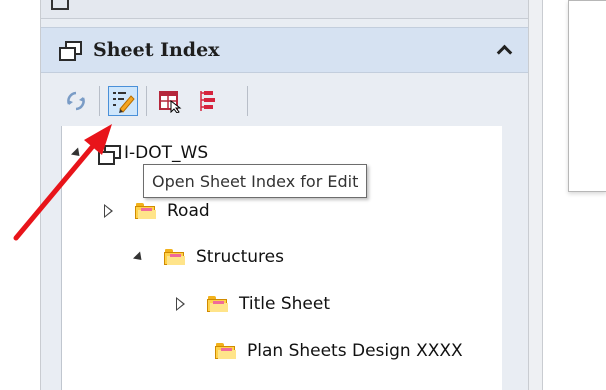 The width and height of the screenshot is (606, 390). Describe the element at coordinates (504, 49) in the screenshot. I see `chevron-up-icon` at that location.